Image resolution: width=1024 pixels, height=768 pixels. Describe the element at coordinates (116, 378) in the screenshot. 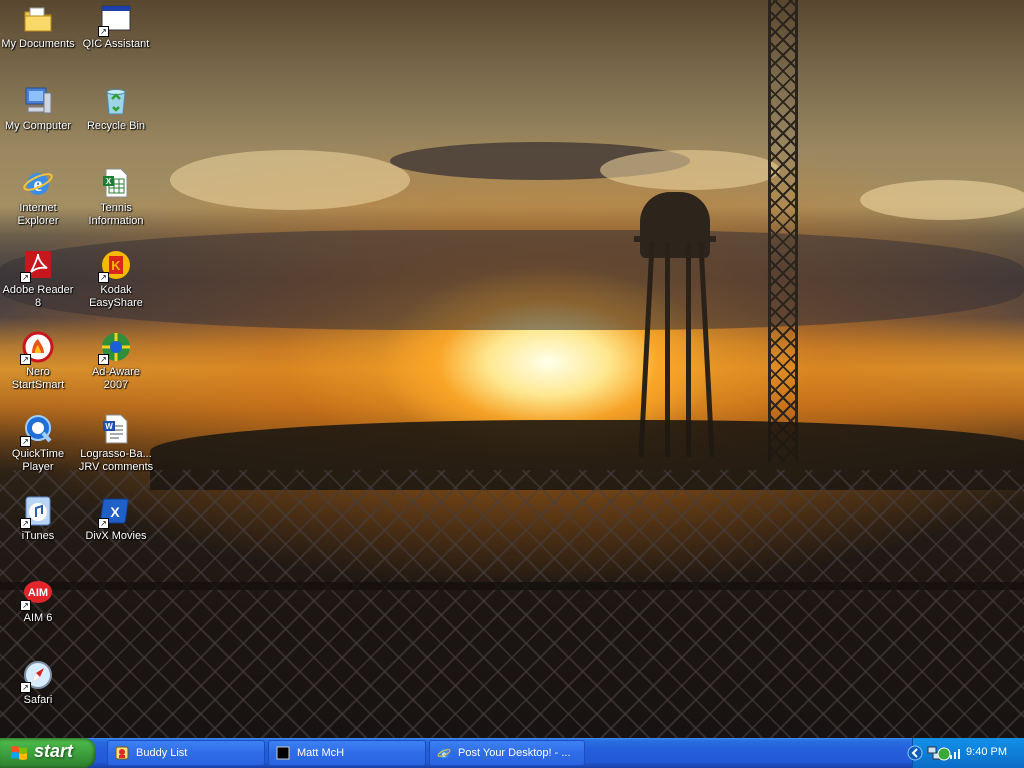

I see `desktop-icon-label: Ad-Aware 2007` at that location.